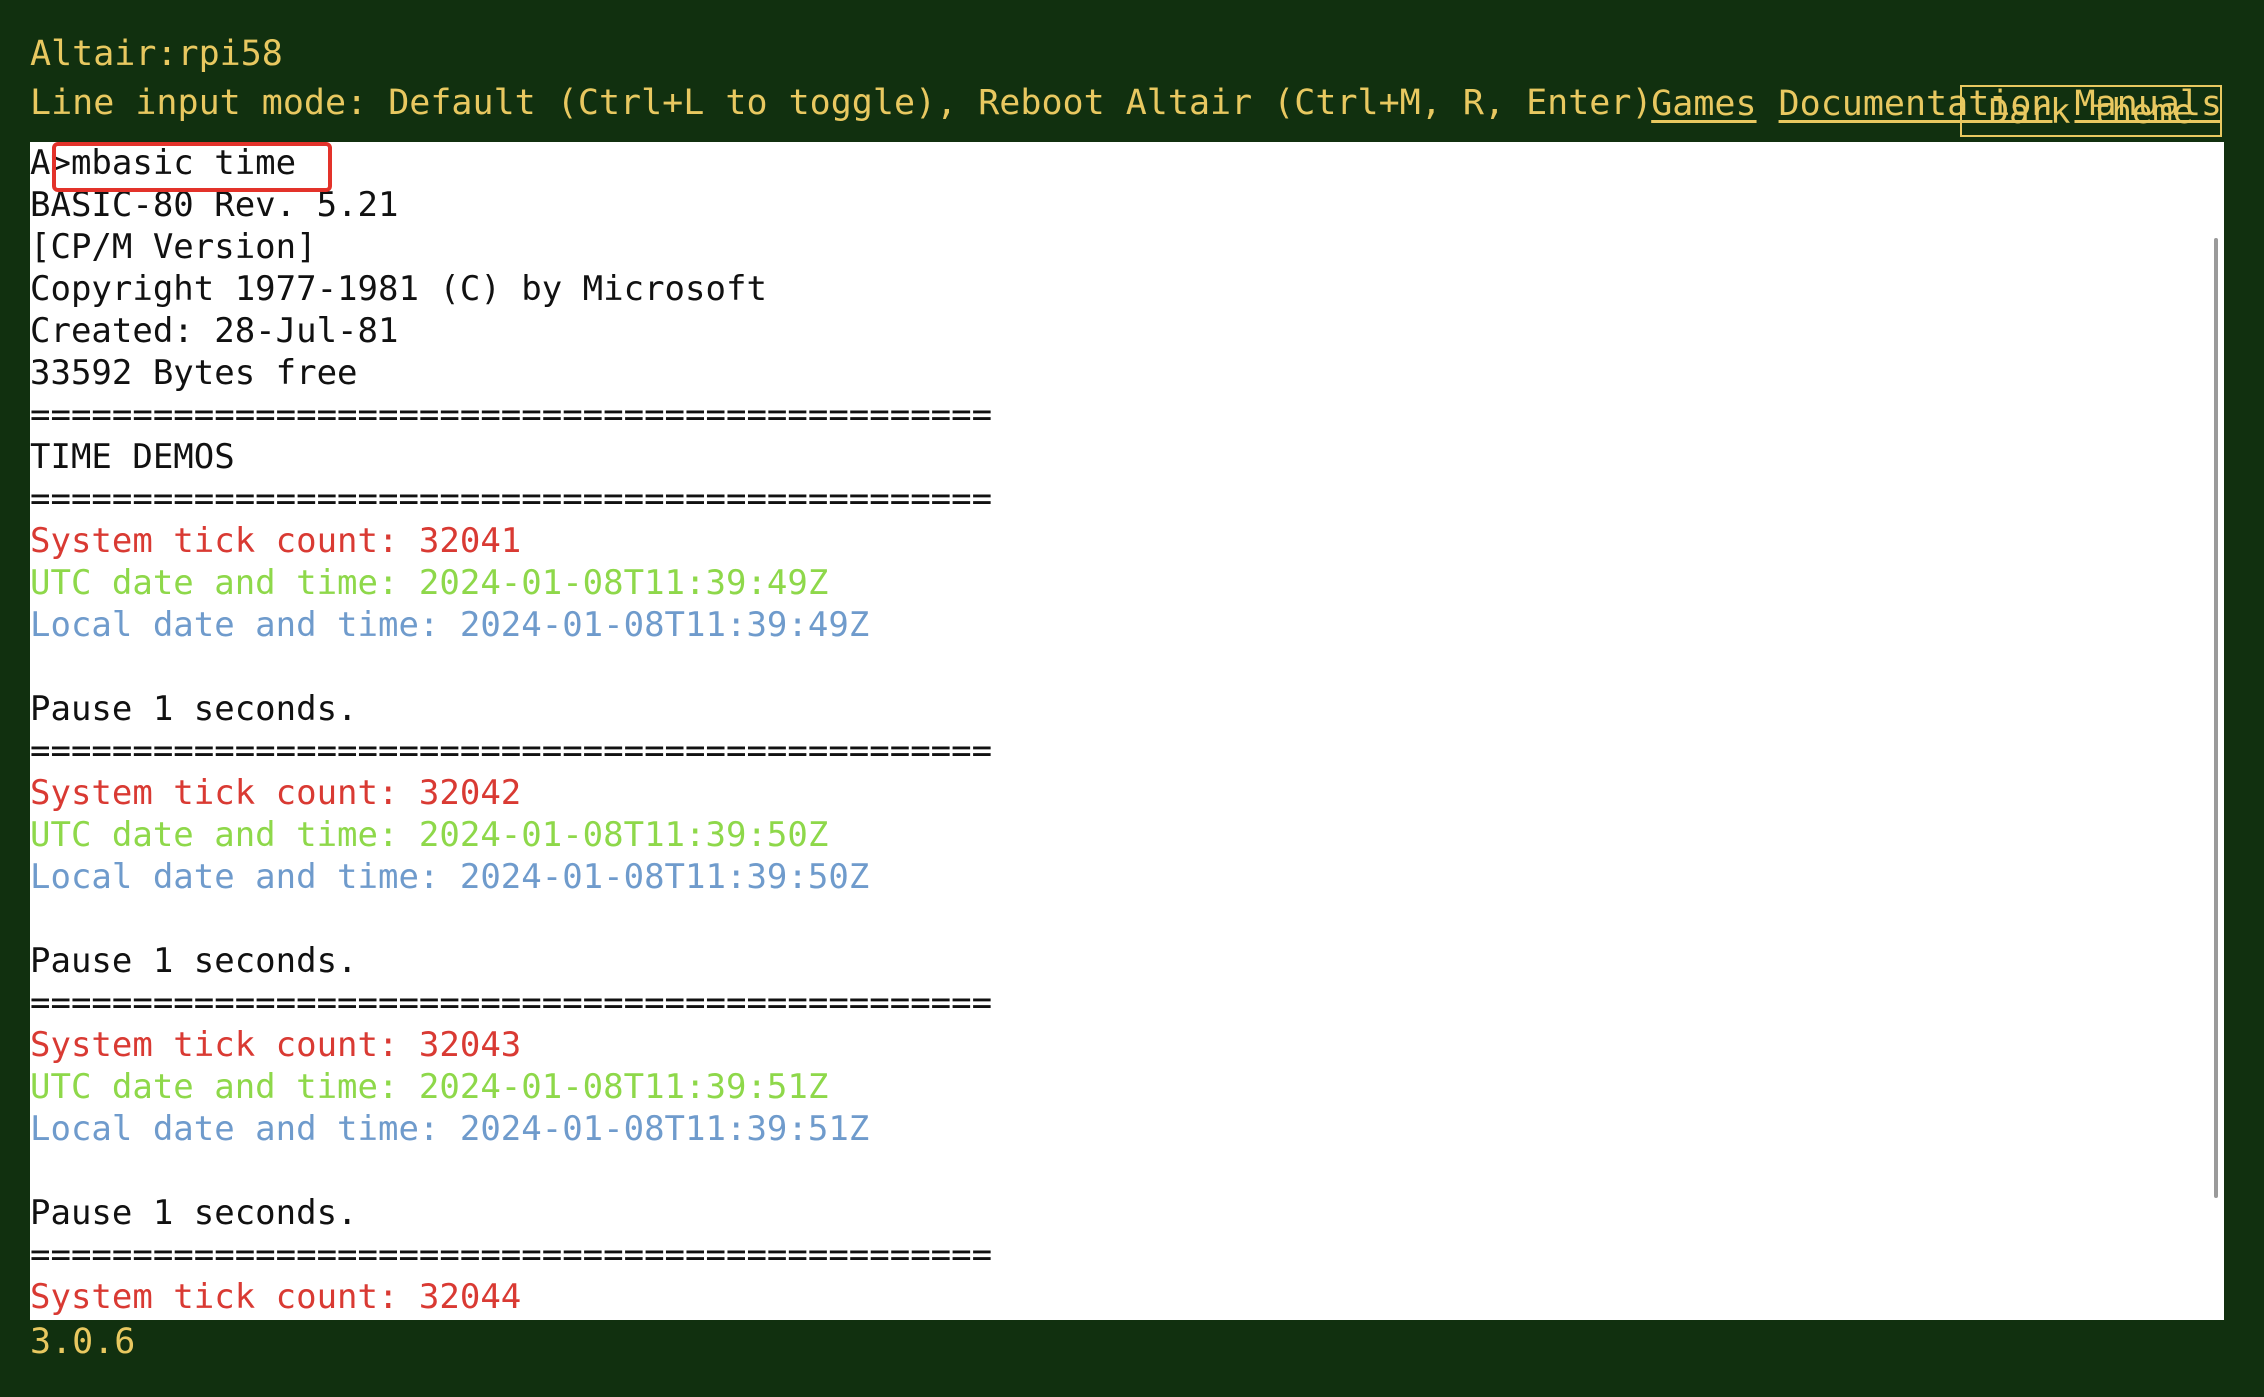 The height and width of the screenshot is (1397, 2264). Describe the element at coordinates (276, 1297) in the screenshot. I see `terminal-line: System tick count: 32044` at that location.